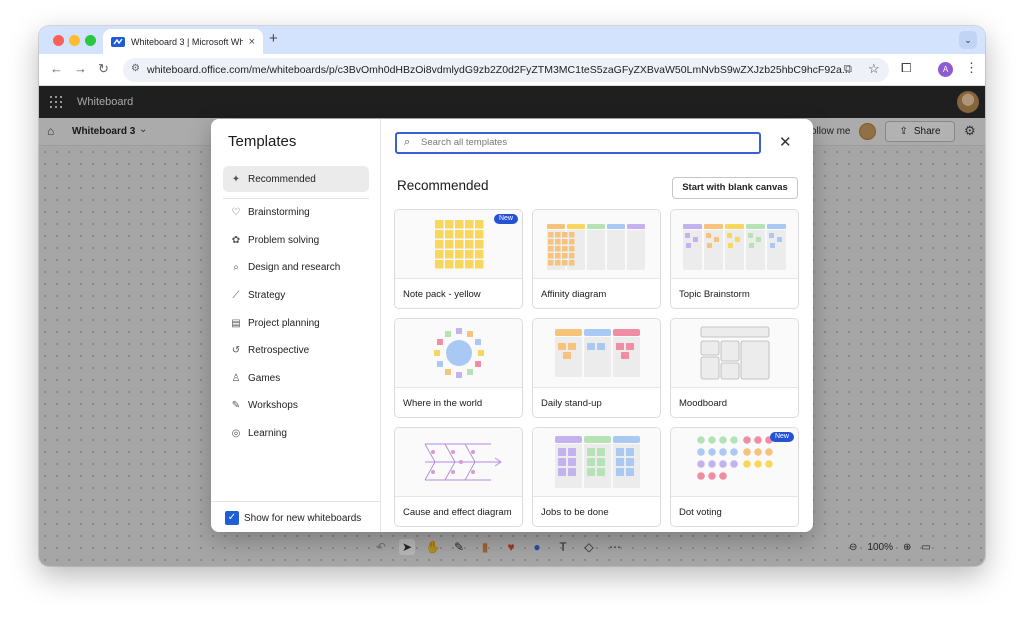 This screenshot has width=1024, height=617. What do you see at coordinates (236, 433) in the screenshot?
I see `globe-icon: ◎` at bounding box center [236, 433].